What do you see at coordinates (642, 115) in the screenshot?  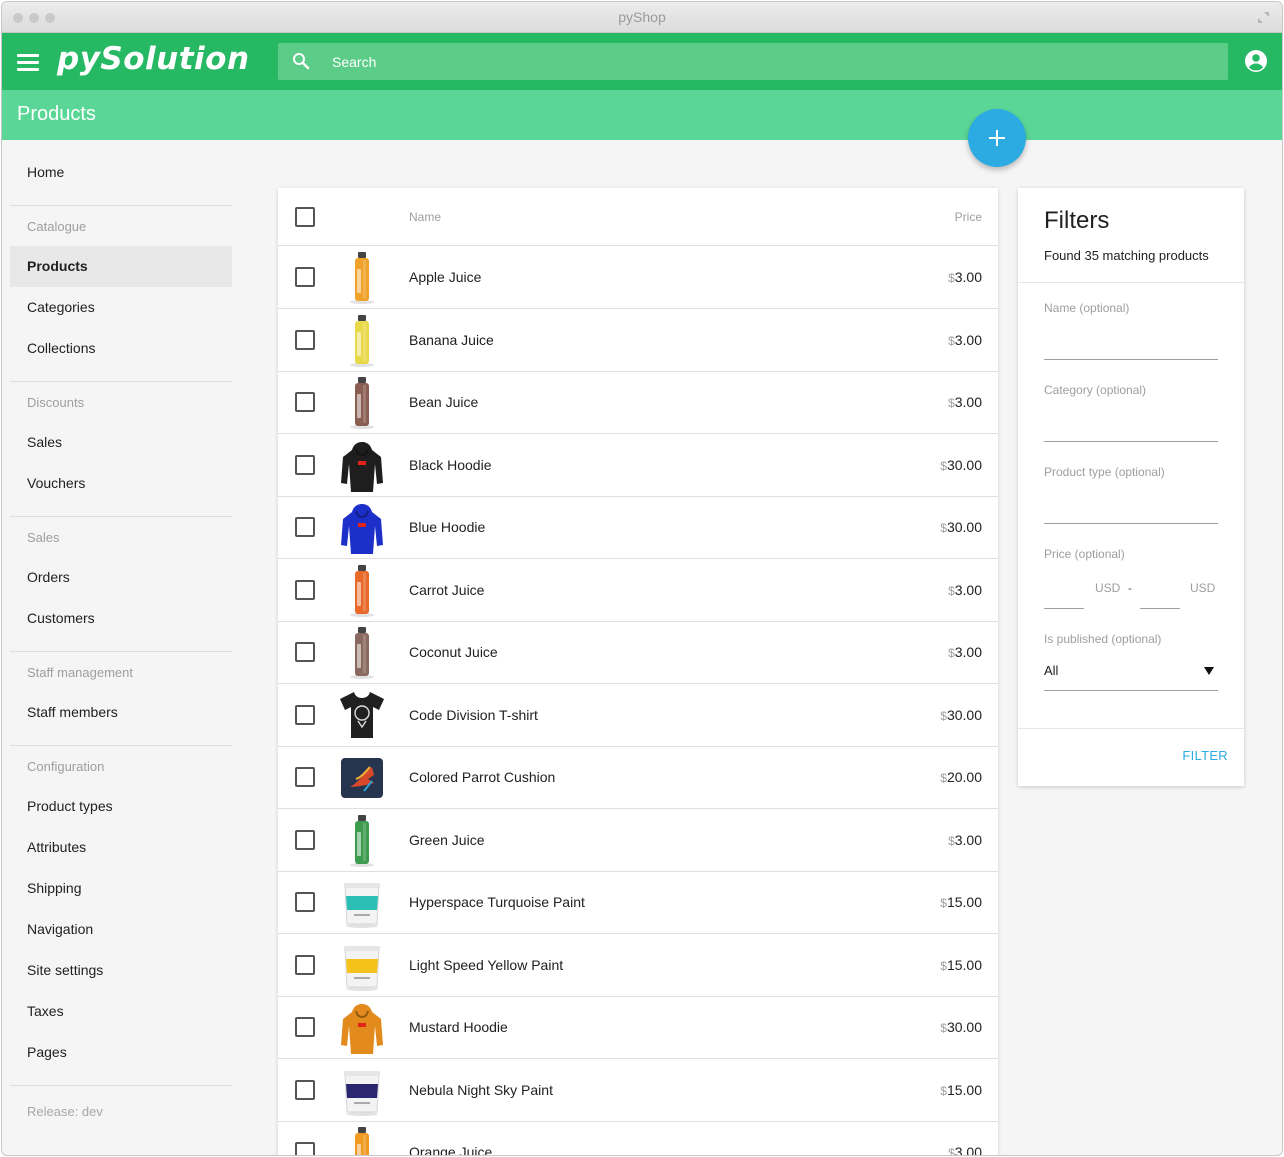 I see `page-header: Products` at bounding box center [642, 115].